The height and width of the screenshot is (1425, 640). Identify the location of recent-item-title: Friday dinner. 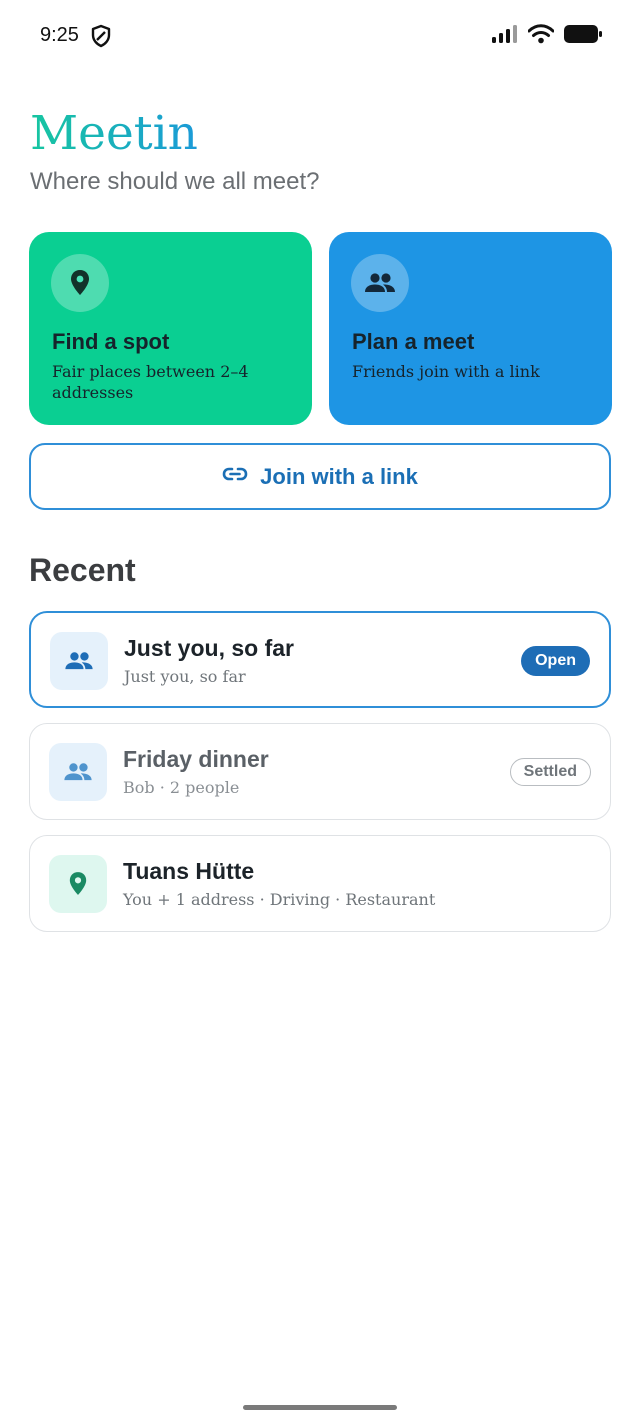
(196, 759).